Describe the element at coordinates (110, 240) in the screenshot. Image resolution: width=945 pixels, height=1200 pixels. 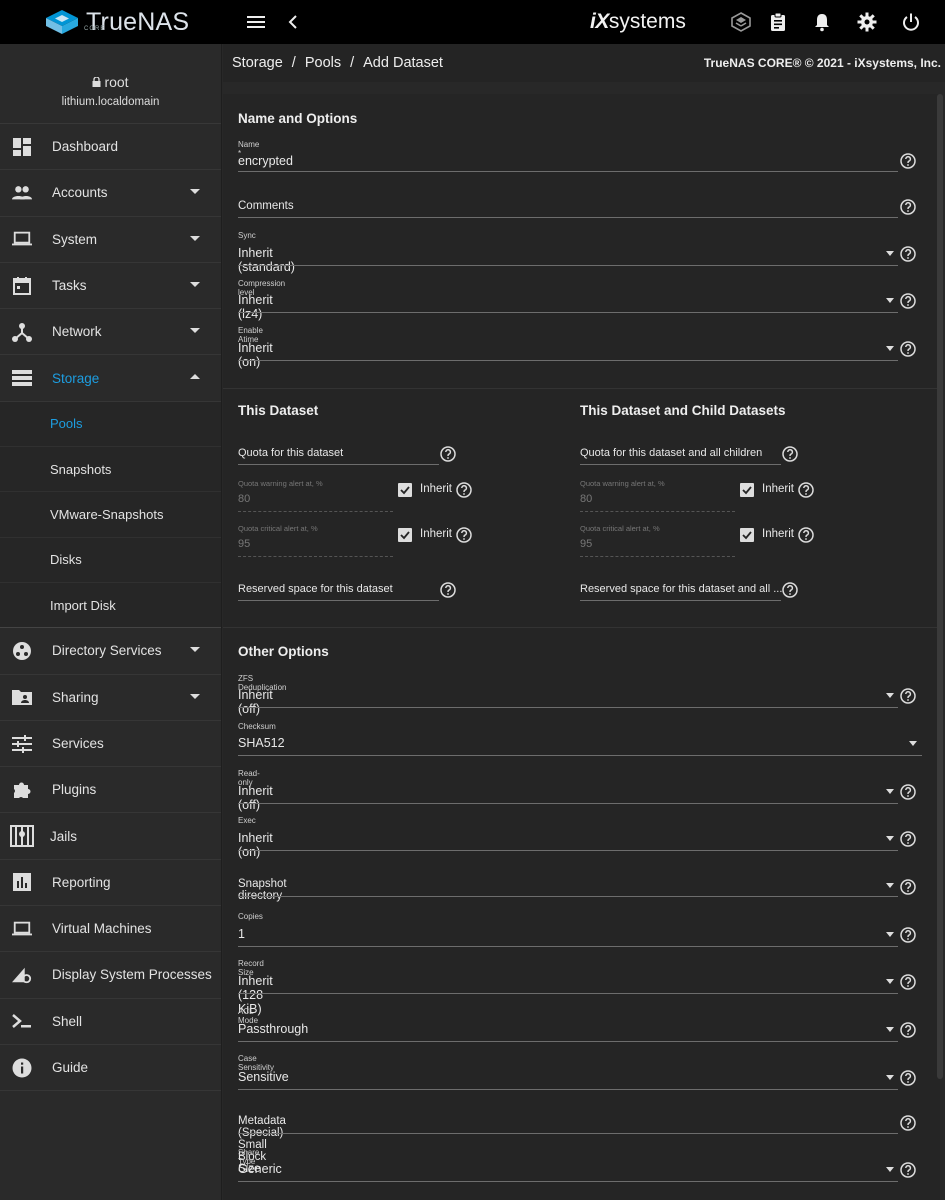
I see `sidebar-item-system: System` at that location.